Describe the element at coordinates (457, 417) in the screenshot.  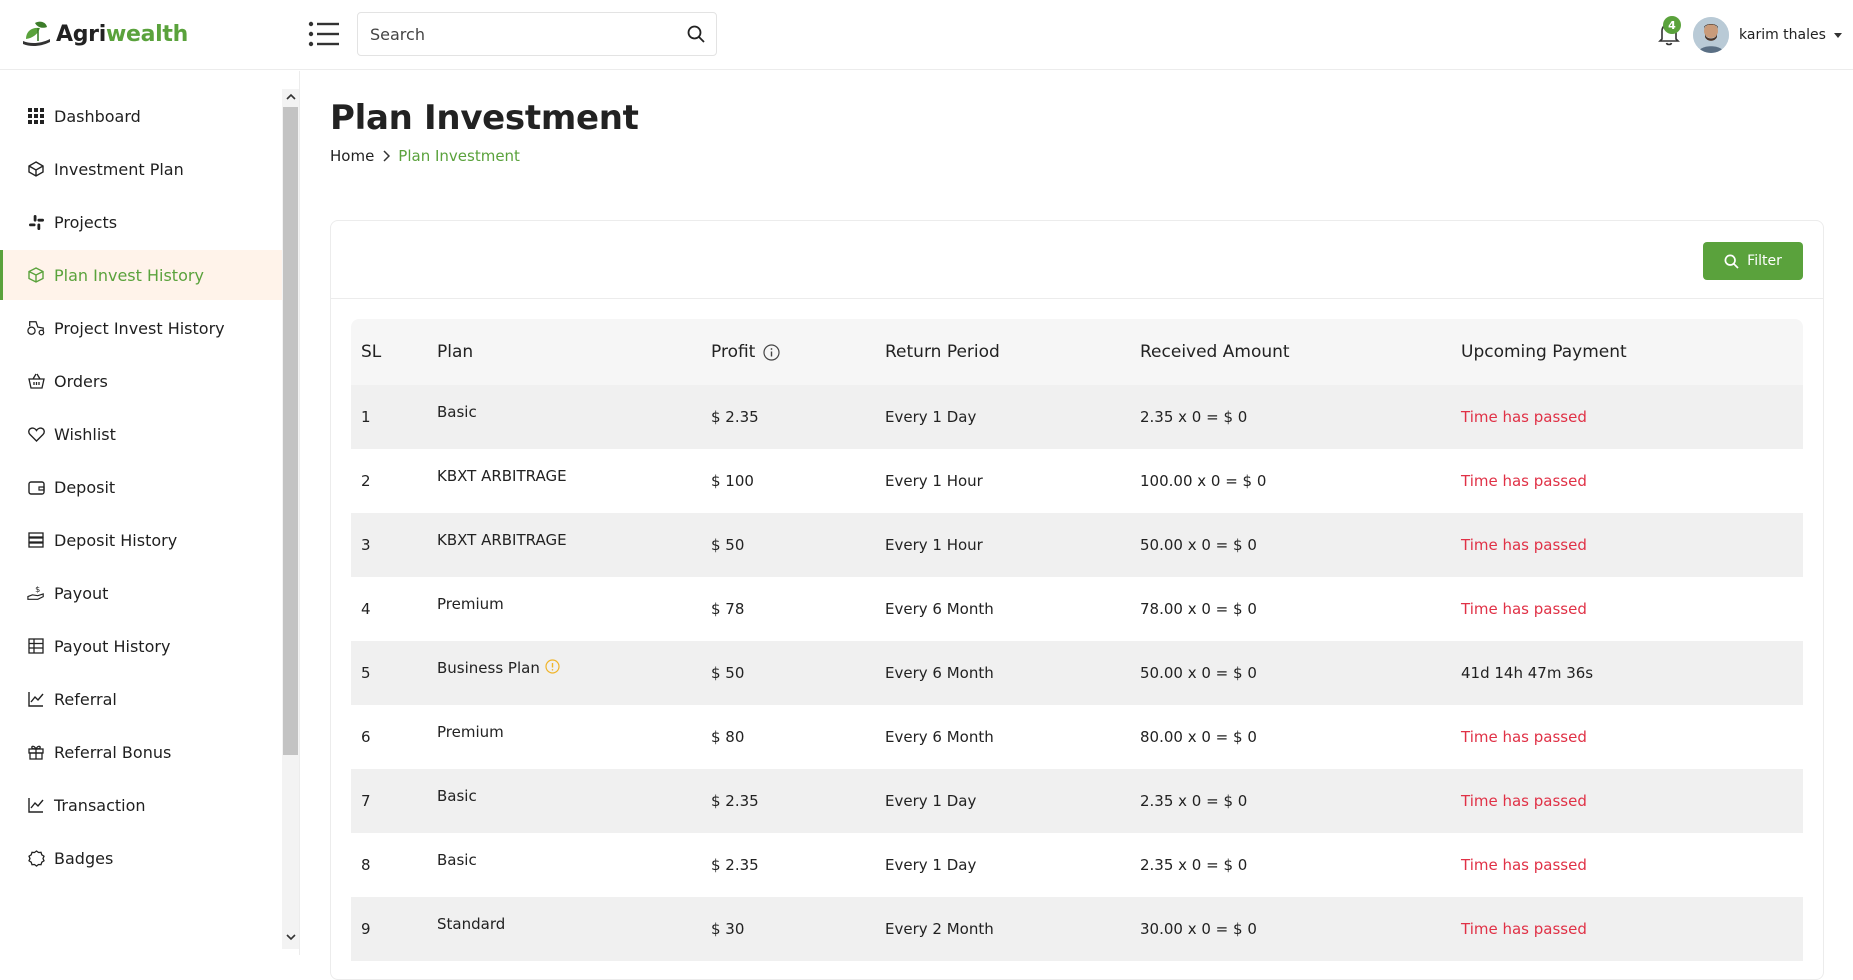
I see `cell-plan: Basic` at that location.